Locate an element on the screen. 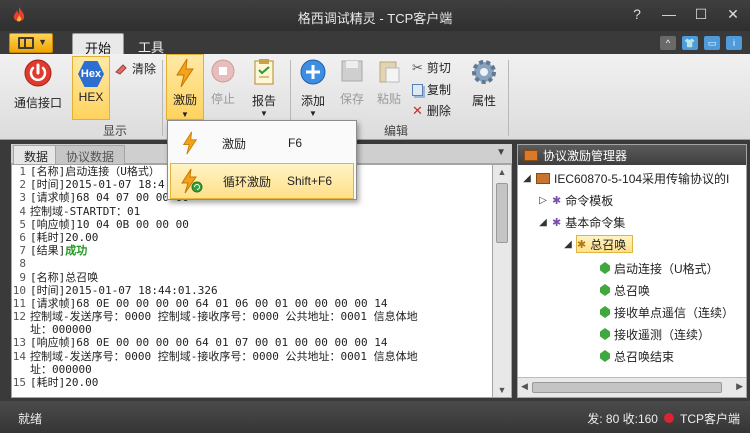  line-number: 1 is located at coordinates (22, 171).